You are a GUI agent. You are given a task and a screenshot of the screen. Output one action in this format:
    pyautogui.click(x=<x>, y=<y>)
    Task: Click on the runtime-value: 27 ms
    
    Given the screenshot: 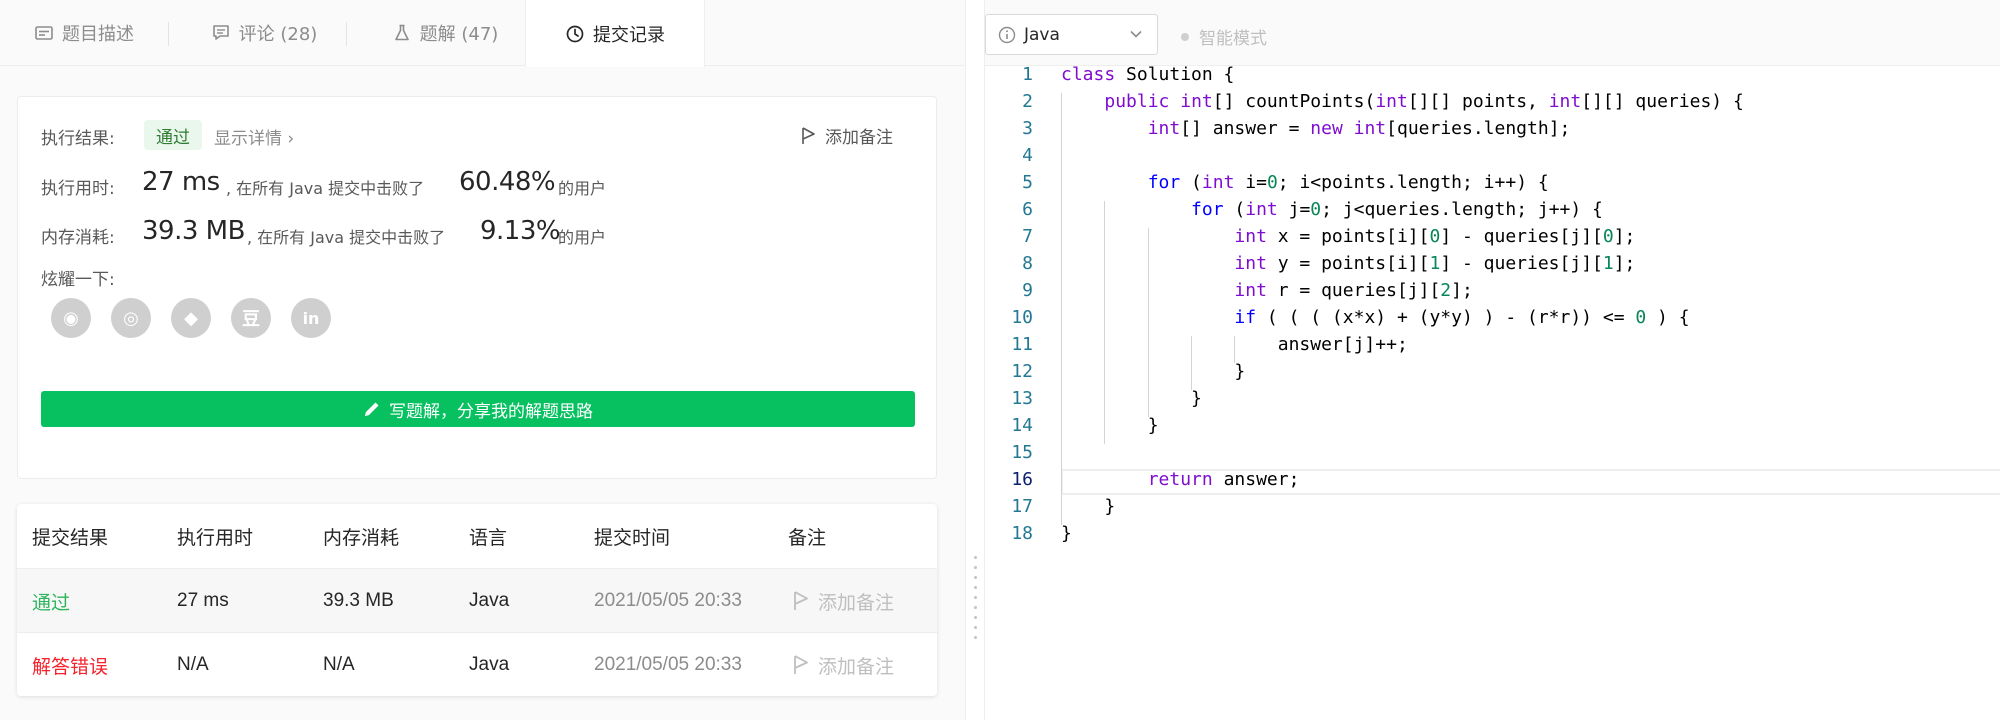 What is the action you would take?
    pyautogui.click(x=181, y=182)
    